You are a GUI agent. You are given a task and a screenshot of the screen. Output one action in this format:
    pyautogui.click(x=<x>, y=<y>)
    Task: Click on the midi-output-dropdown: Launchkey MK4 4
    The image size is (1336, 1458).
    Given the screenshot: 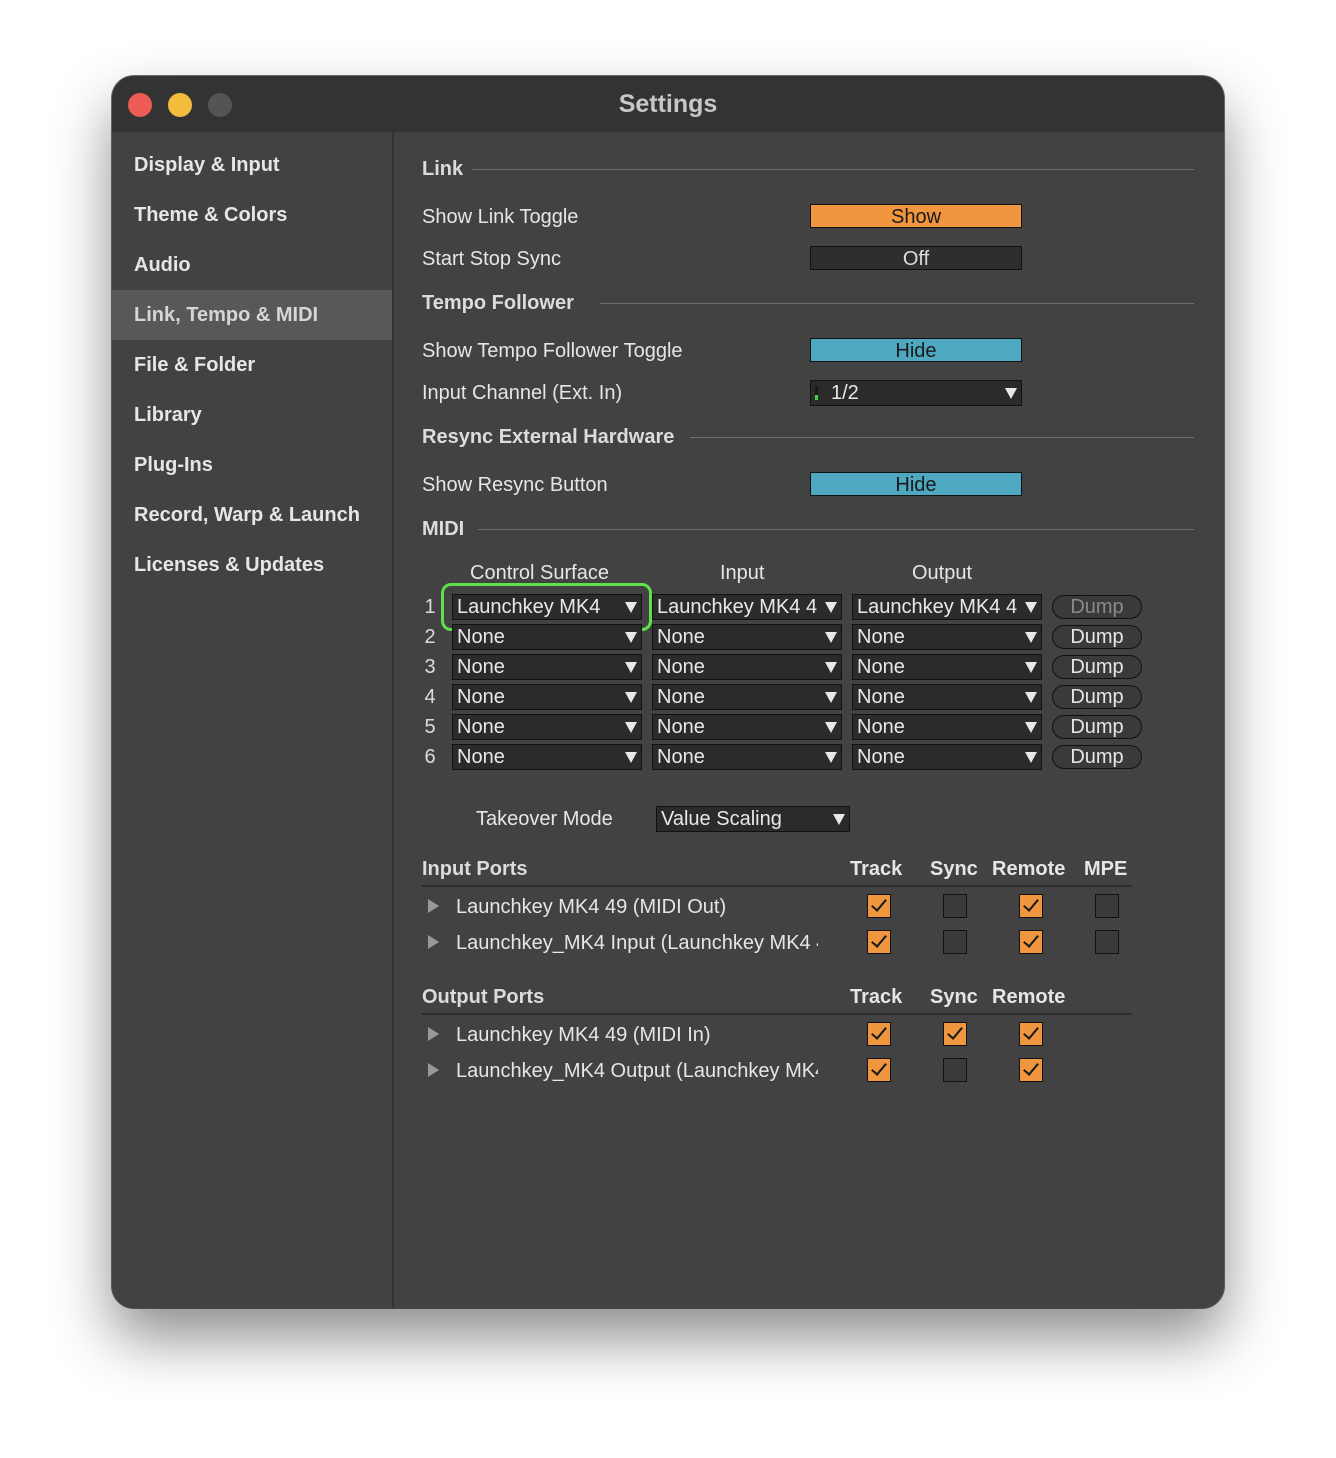 What is the action you would take?
    pyautogui.click(x=947, y=607)
    